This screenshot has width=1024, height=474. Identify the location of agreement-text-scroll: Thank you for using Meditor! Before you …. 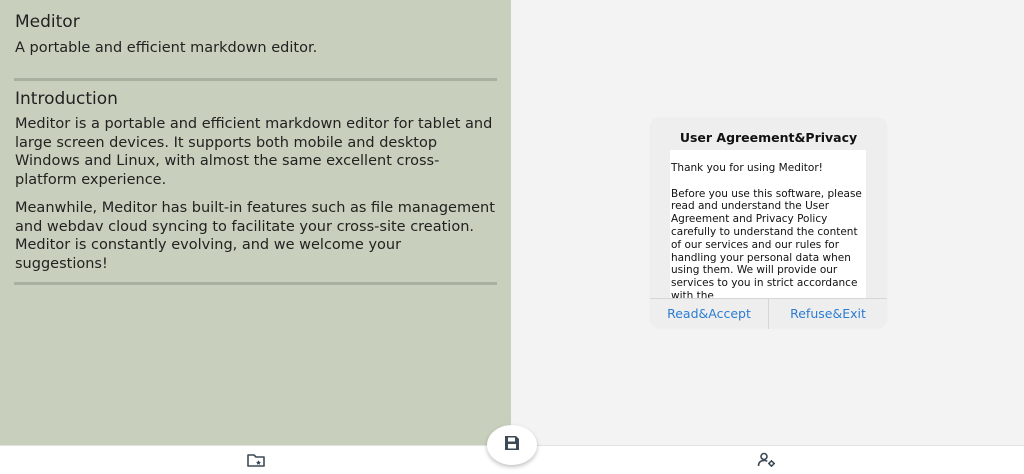
(768, 224).